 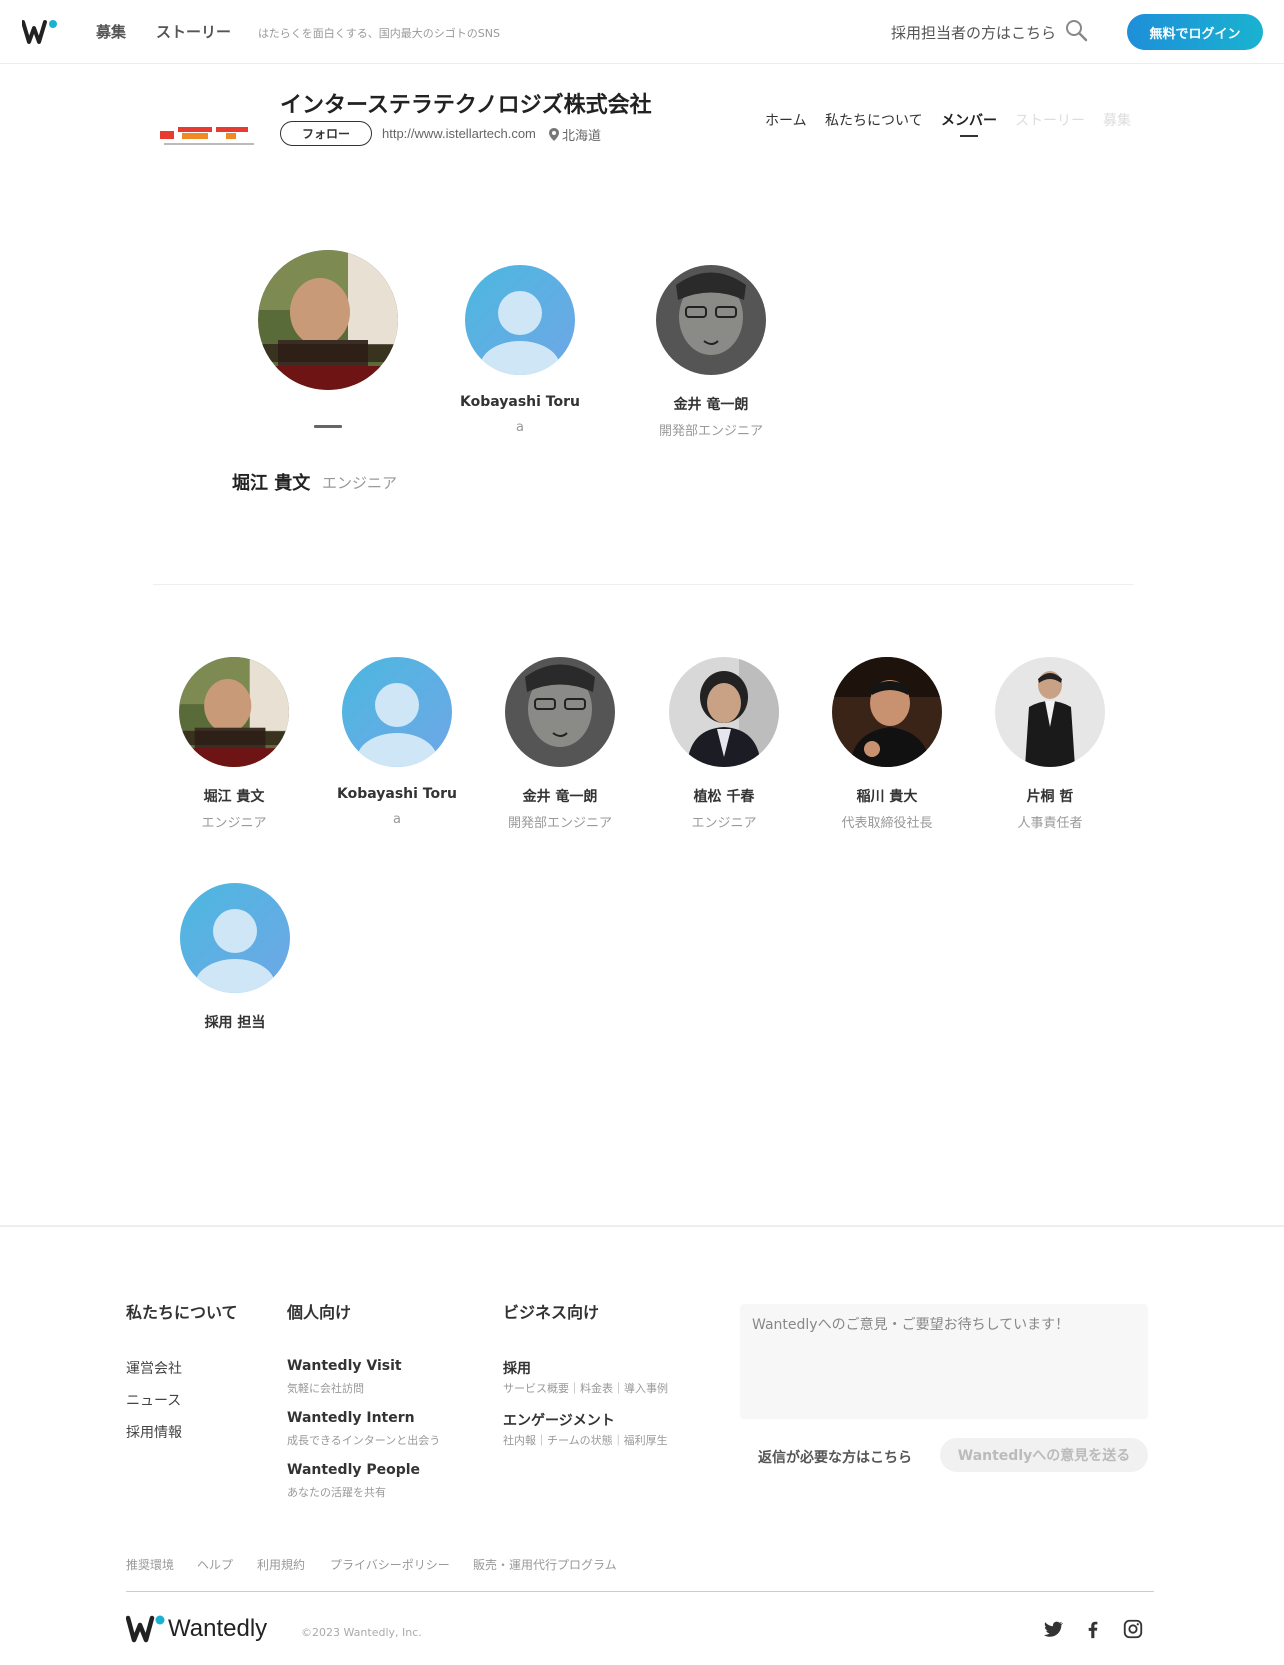 I want to click on legal-link-agency: 販売・運用代行プログラム, so click(x=545, y=1564).